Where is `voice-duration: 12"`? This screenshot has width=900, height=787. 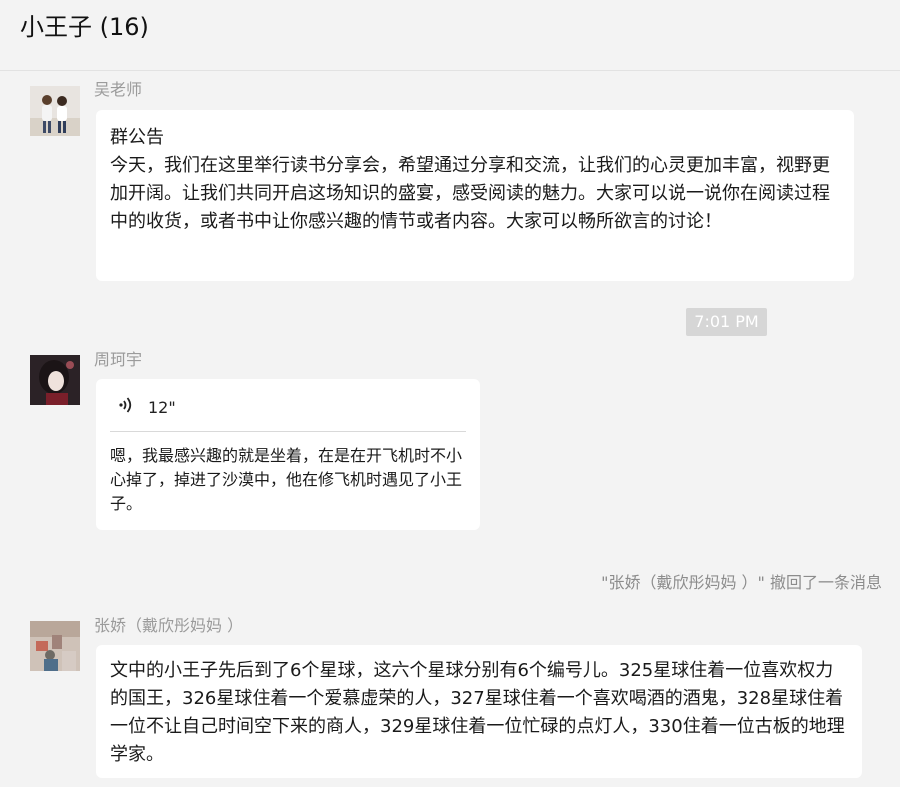
voice-duration: 12" is located at coordinates (162, 407).